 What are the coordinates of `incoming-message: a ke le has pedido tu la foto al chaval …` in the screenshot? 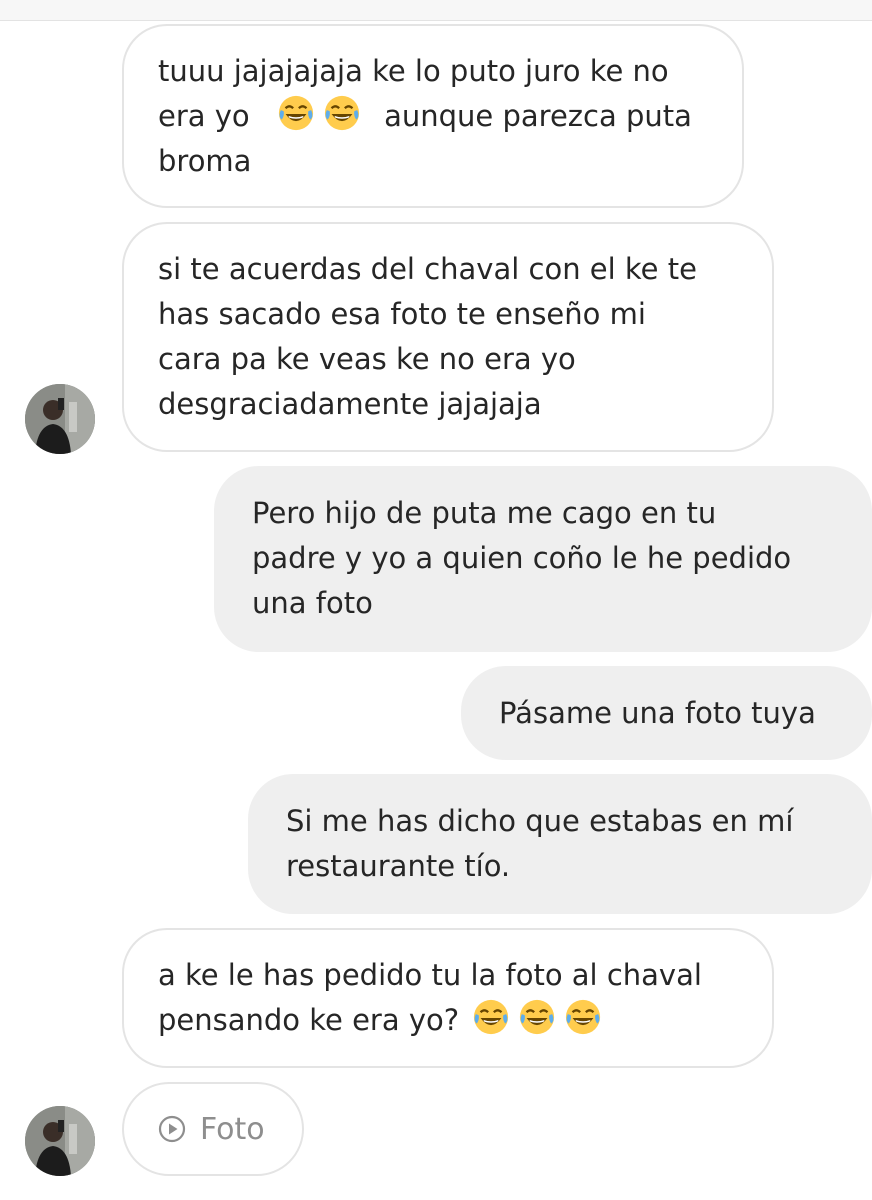 It's located at (448, 998).